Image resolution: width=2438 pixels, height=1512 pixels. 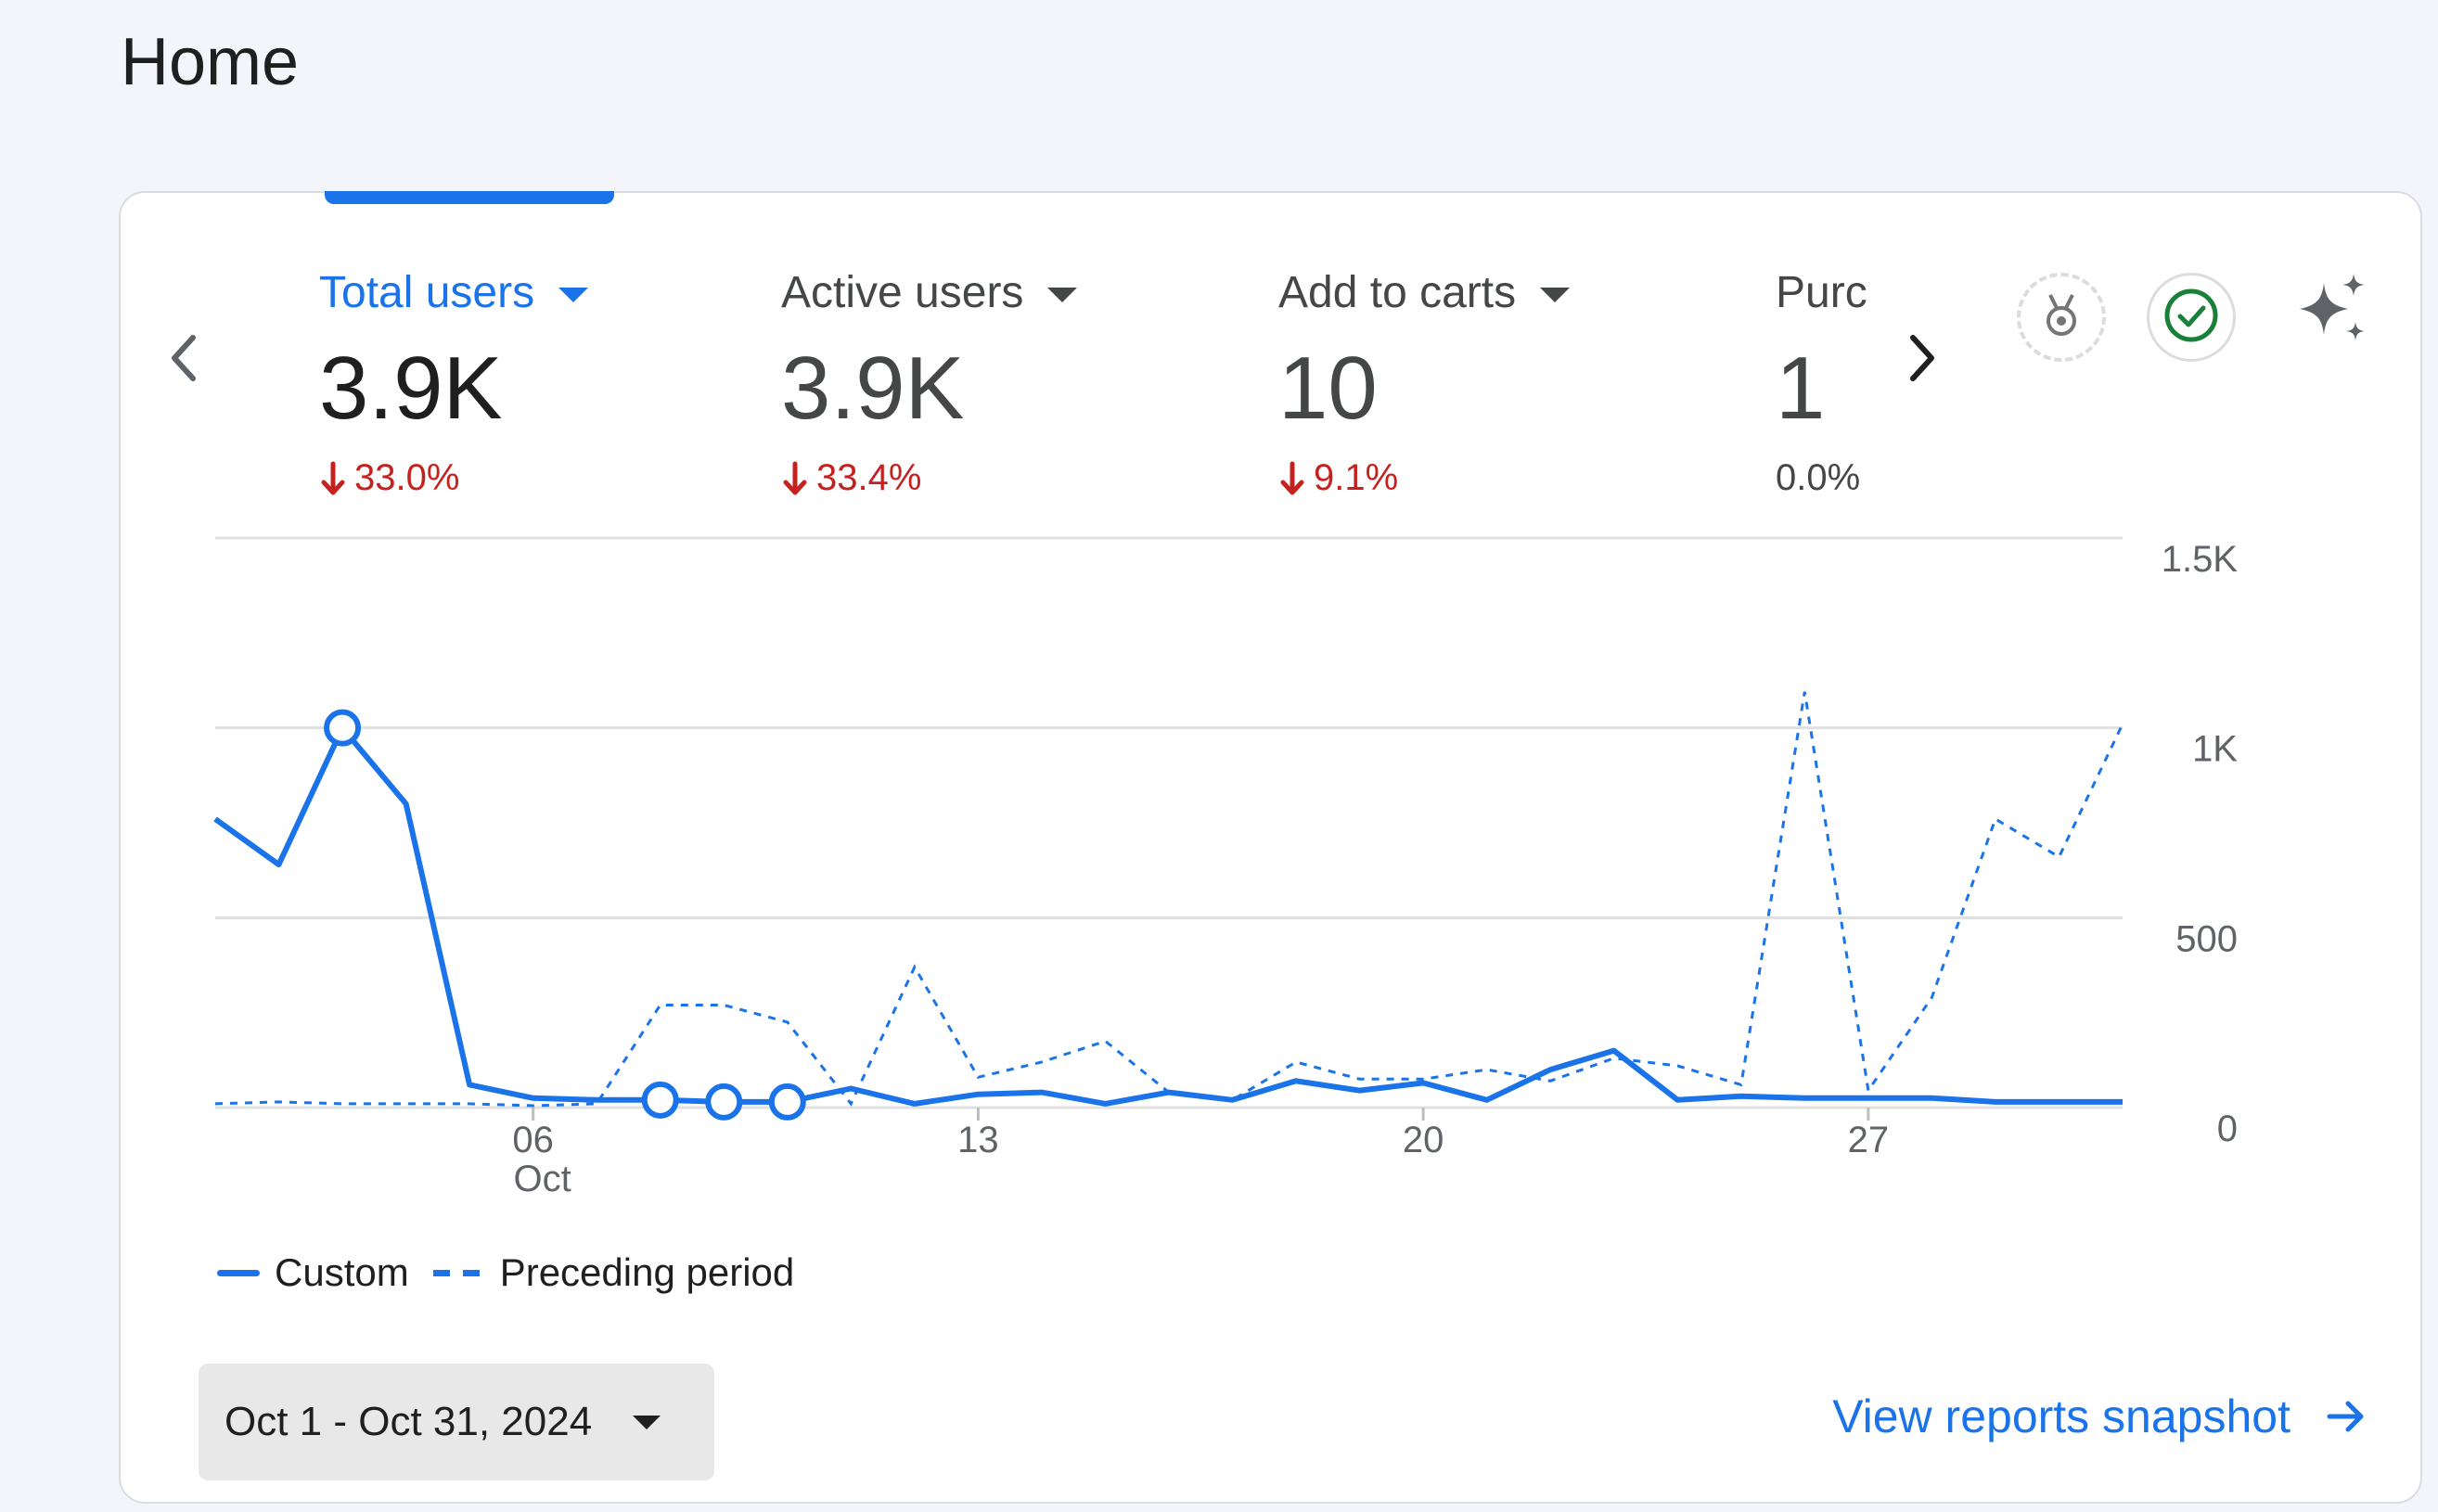 I want to click on x-tick-label: 13, so click(x=978, y=1140).